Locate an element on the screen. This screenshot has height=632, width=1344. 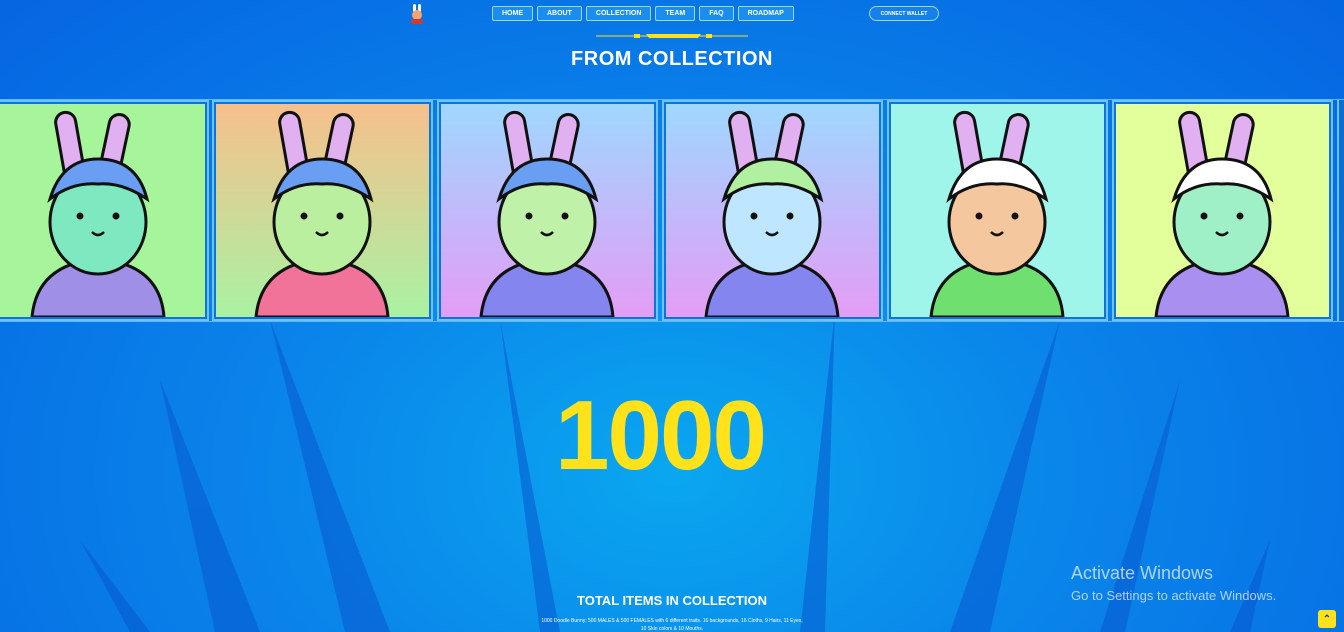
bunny-logo-icon is located at coordinates (417, 14).